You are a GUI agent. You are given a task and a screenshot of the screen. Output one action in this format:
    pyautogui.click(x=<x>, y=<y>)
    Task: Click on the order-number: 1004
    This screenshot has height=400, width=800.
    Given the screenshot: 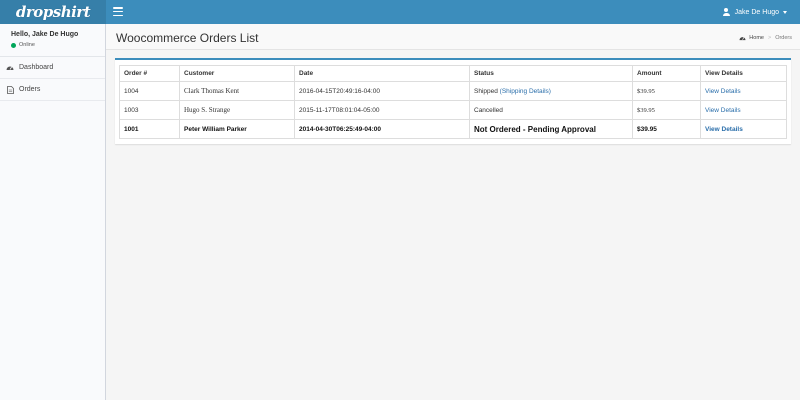 What is the action you would take?
    pyautogui.click(x=149, y=91)
    